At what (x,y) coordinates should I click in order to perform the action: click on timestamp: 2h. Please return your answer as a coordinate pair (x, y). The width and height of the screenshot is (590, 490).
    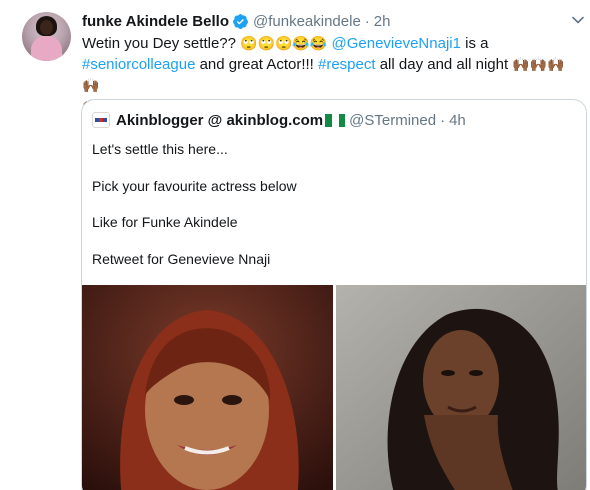
    Looking at the image, I should click on (382, 21).